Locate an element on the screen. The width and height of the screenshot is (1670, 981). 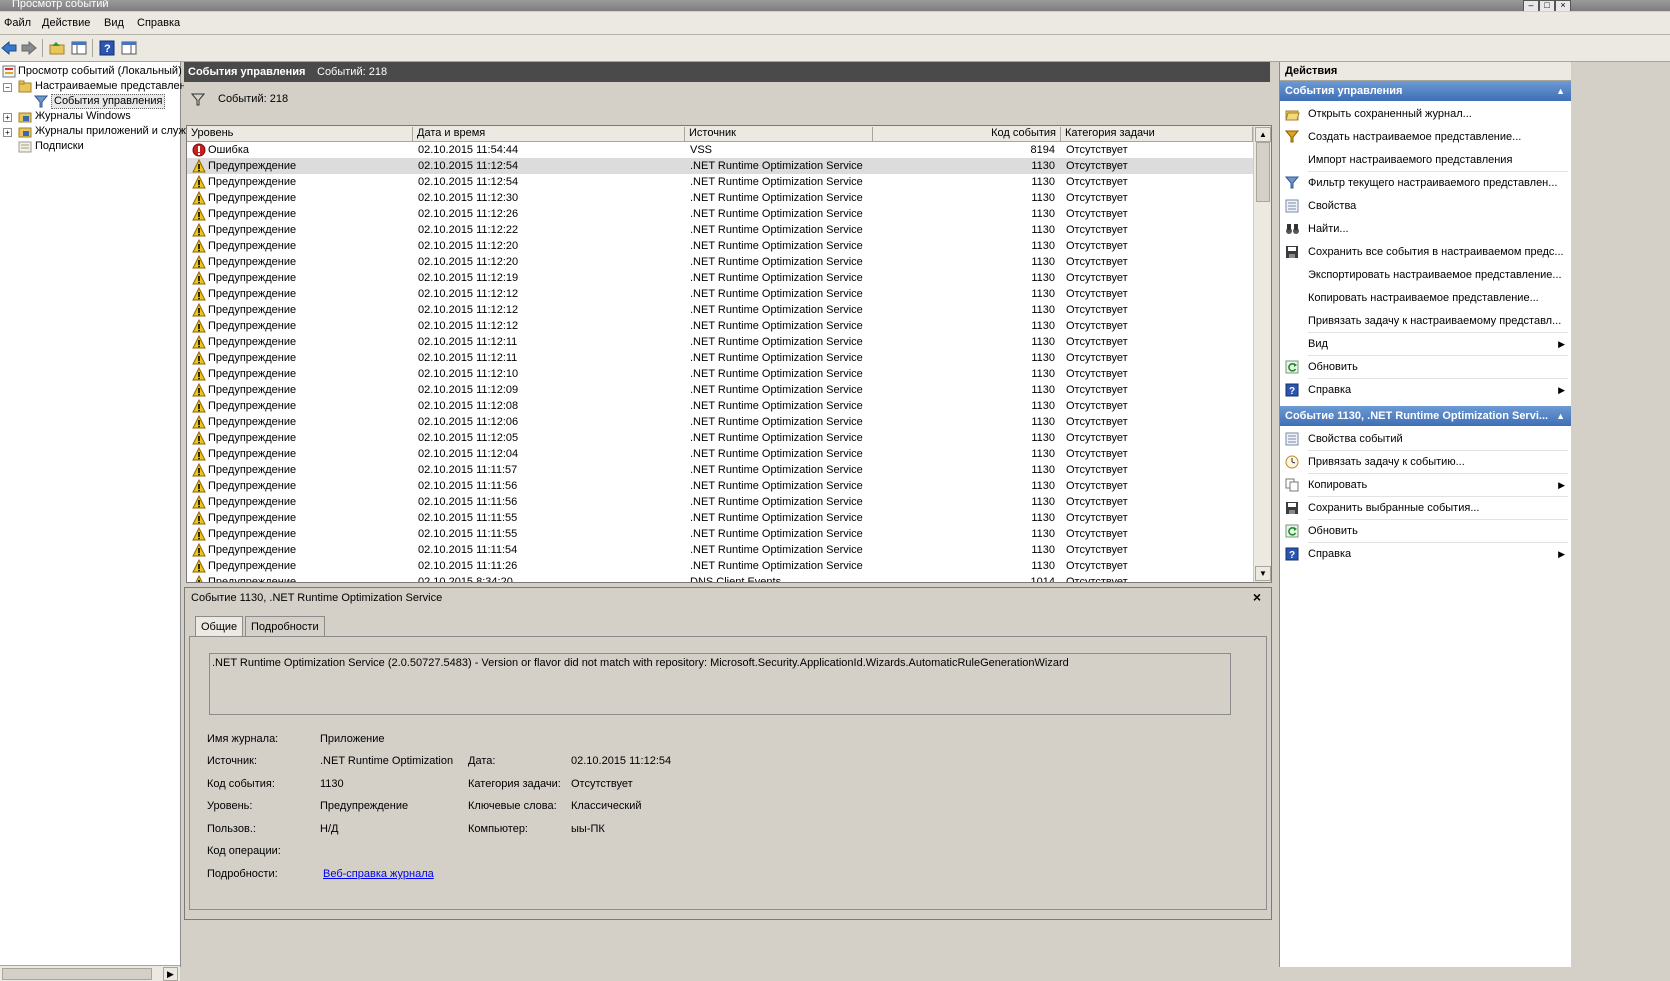
maximize-button: □ is located at coordinates (1547, 5).